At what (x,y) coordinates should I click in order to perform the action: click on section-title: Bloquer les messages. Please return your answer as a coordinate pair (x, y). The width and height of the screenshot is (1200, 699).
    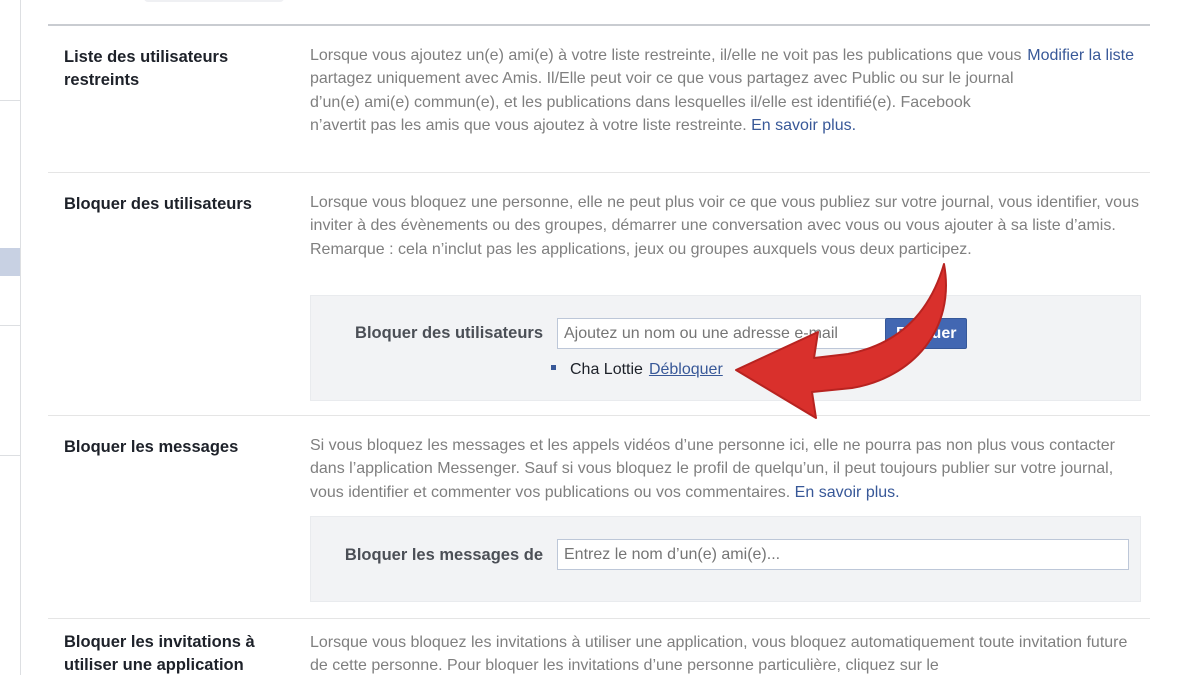
    Looking at the image, I should click on (151, 447).